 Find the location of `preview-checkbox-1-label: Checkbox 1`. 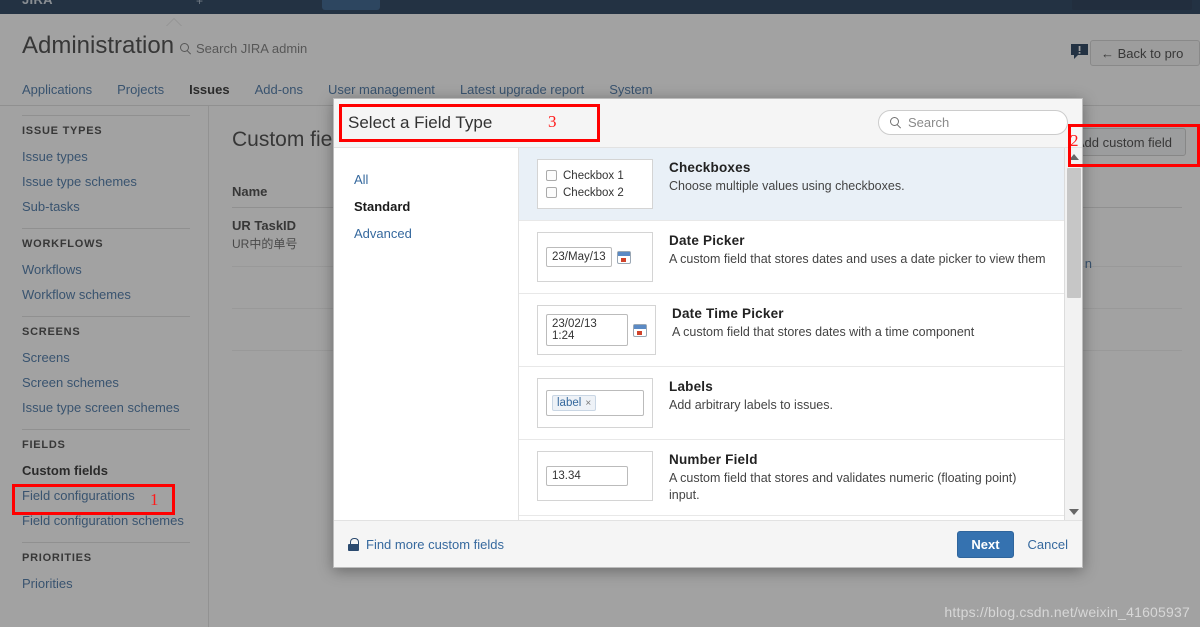

preview-checkbox-1-label: Checkbox 1 is located at coordinates (593, 175).